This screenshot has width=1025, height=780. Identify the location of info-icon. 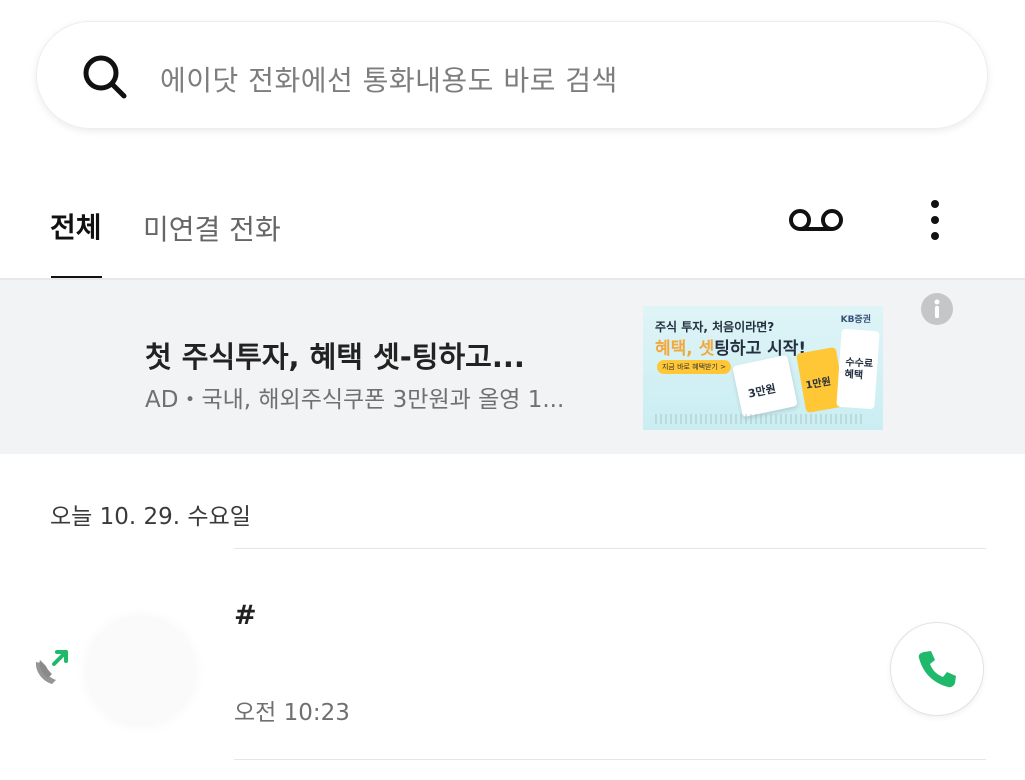
(937, 309).